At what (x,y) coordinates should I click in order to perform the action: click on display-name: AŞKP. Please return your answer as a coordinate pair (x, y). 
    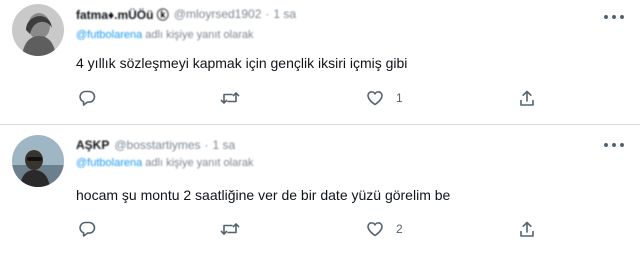
    Looking at the image, I should click on (92, 145).